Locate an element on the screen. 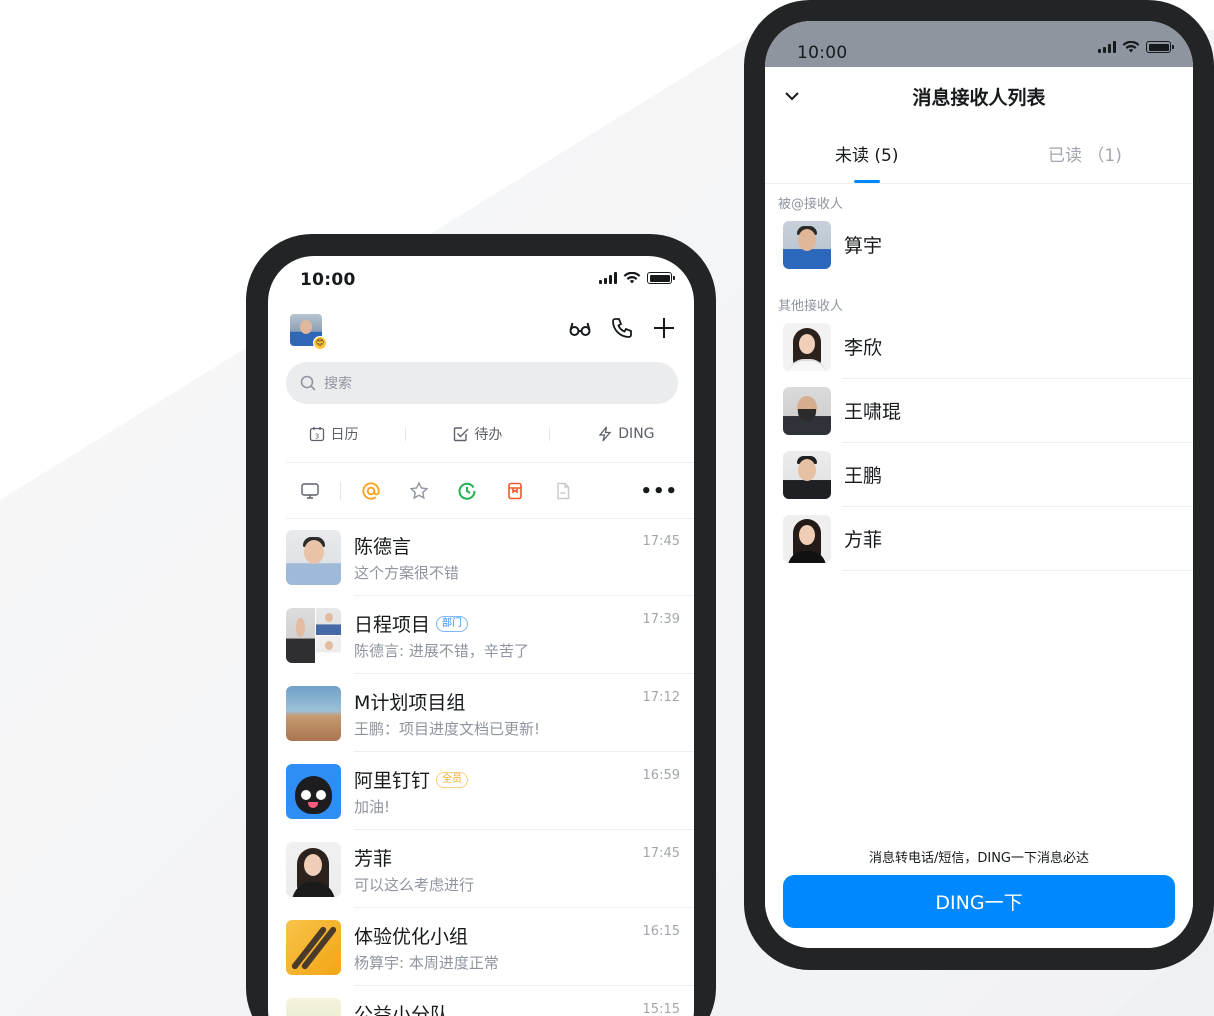 This screenshot has width=1214, height=1016. quick-ding: DING is located at coordinates (626, 434).